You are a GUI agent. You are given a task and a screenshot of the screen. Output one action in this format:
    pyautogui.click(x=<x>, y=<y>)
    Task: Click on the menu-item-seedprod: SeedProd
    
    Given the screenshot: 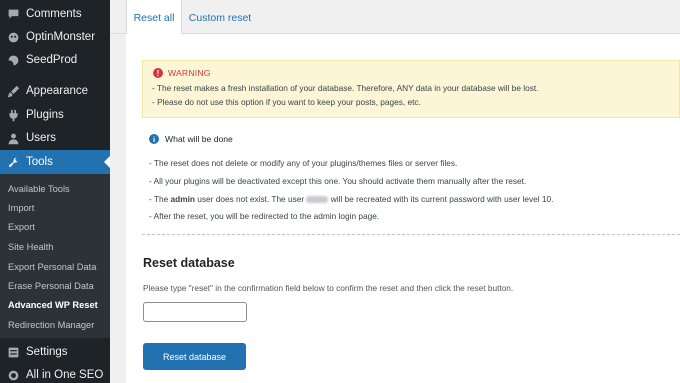 What is the action you would take?
    pyautogui.click(x=55, y=60)
    